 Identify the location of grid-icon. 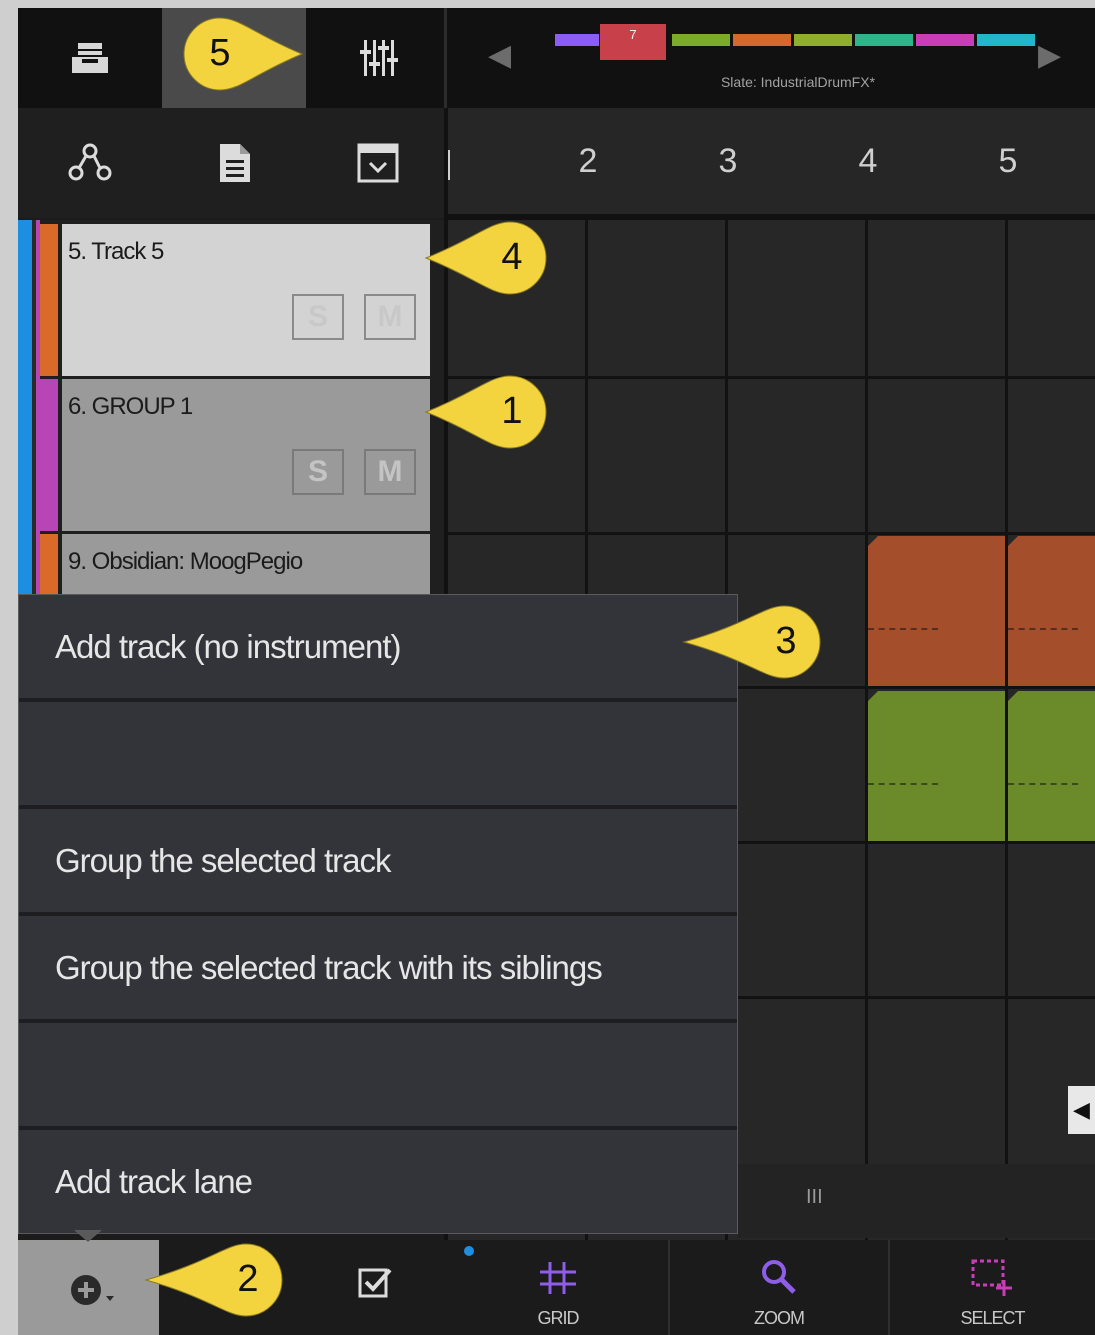
(558, 1278).